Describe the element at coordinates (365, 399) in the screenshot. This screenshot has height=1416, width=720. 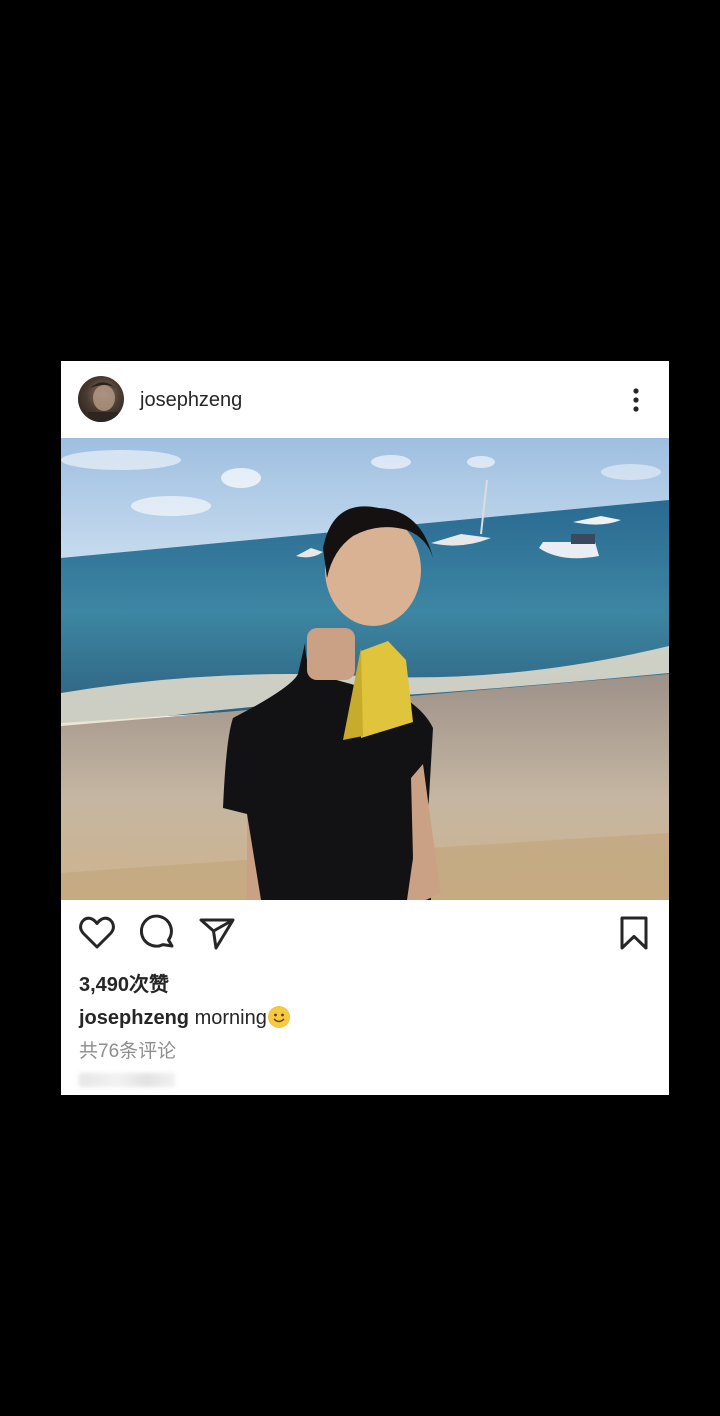
I see `post-header: josephzeng` at that location.